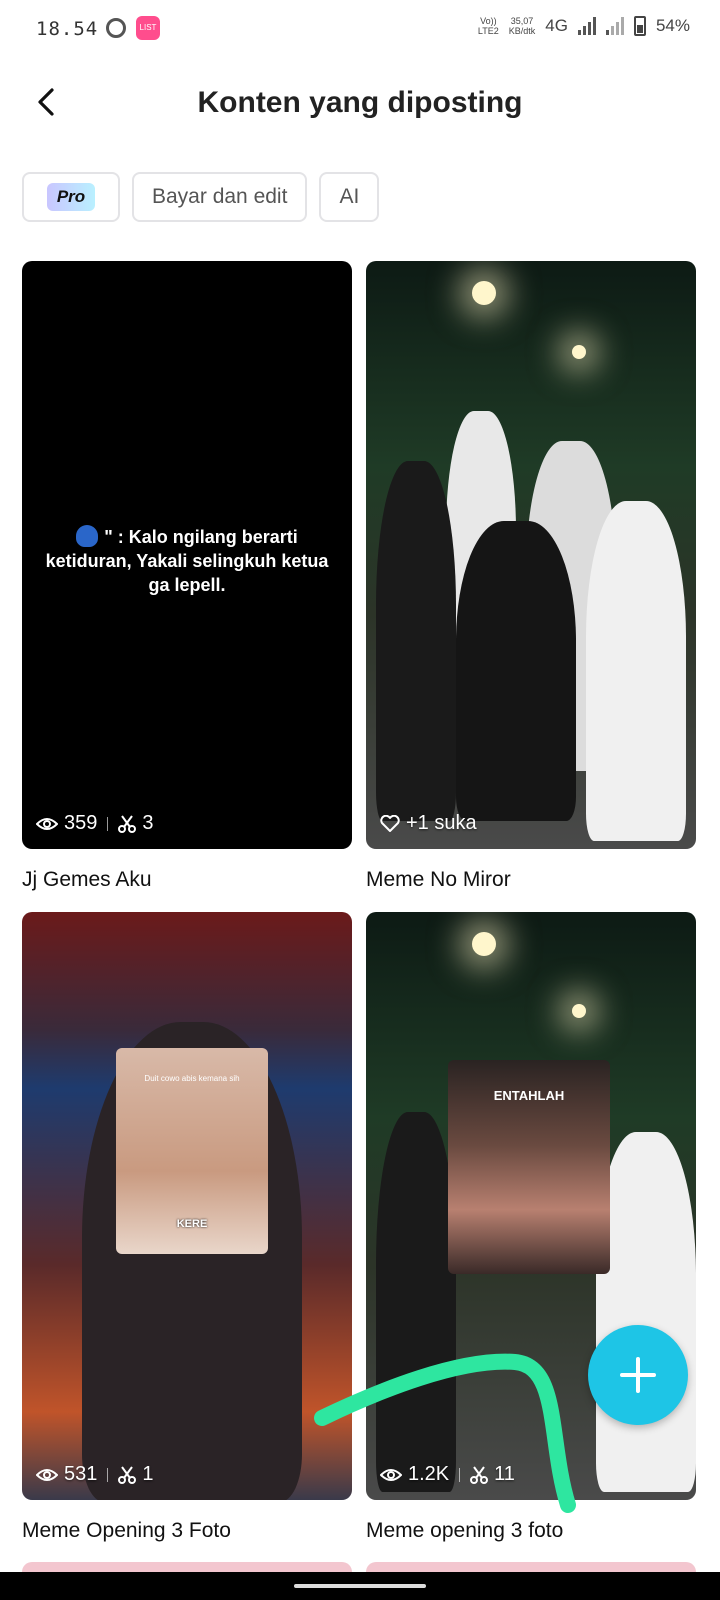 Image resolution: width=720 pixels, height=1600 pixels. What do you see at coordinates (116, 28) in the screenshot?
I see `g-icon` at bounding box center [116, 28].